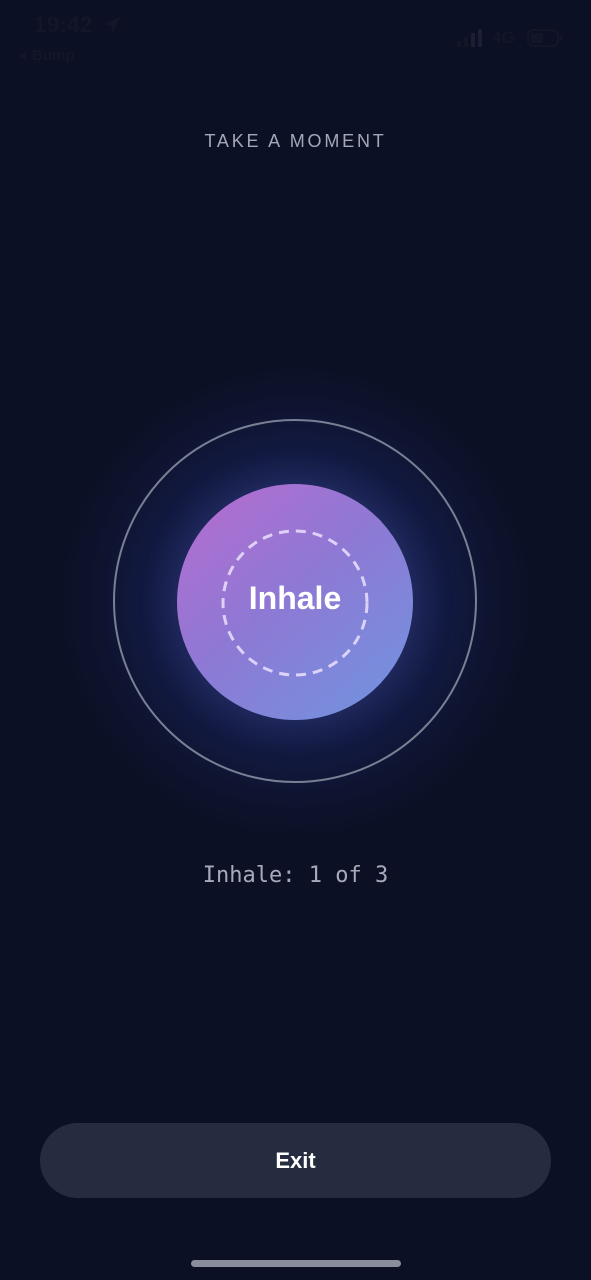 The width and height of the screenshot is (591, 1280). I want to click on exit-button: Exit, so click(295, 1160).